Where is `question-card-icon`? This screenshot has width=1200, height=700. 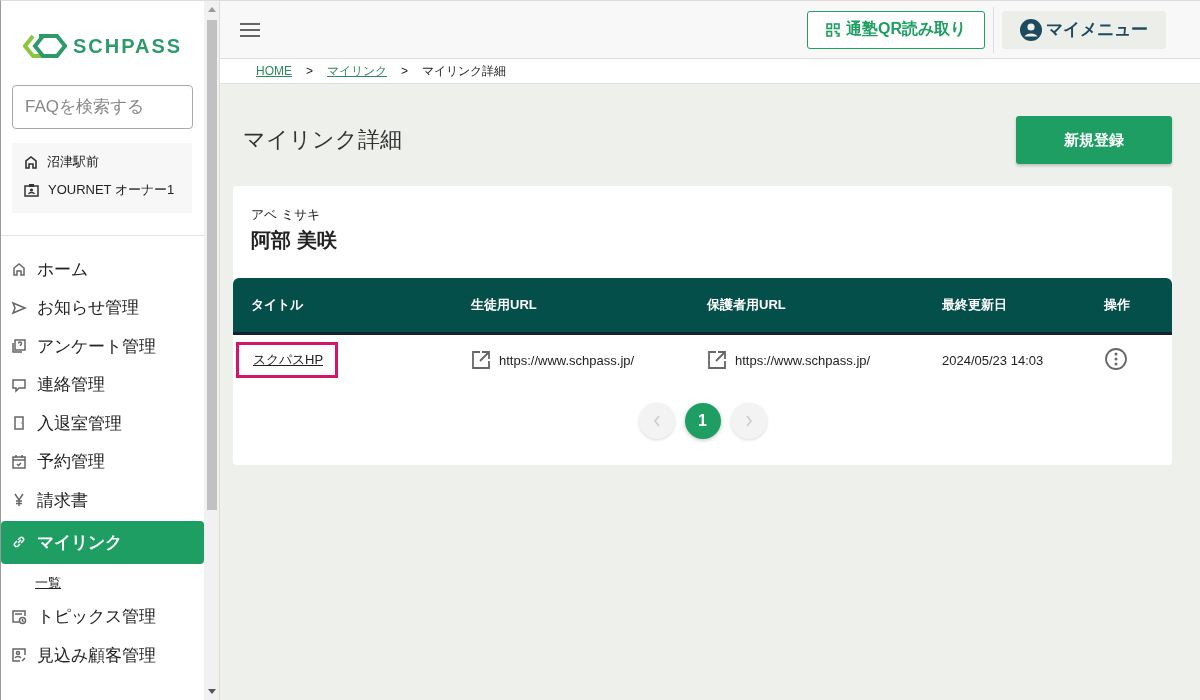
question-card-icon is located at coordinates (19, 346).